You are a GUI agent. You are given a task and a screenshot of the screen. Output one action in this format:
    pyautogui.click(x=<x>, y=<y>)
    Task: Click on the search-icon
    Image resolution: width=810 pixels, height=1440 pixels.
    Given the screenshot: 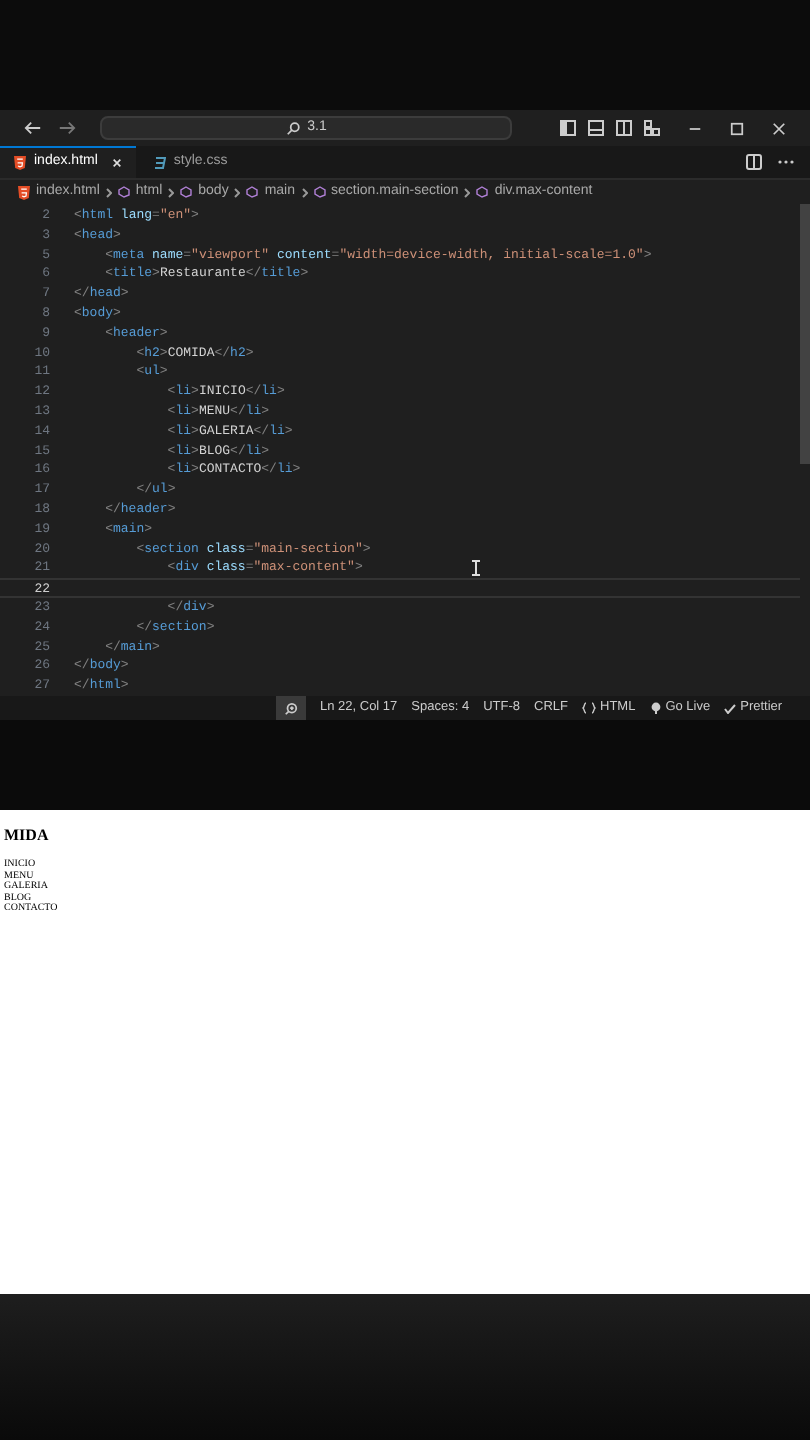 What is the action you would take?
    pyautogui.click(x=292, y=128)
    